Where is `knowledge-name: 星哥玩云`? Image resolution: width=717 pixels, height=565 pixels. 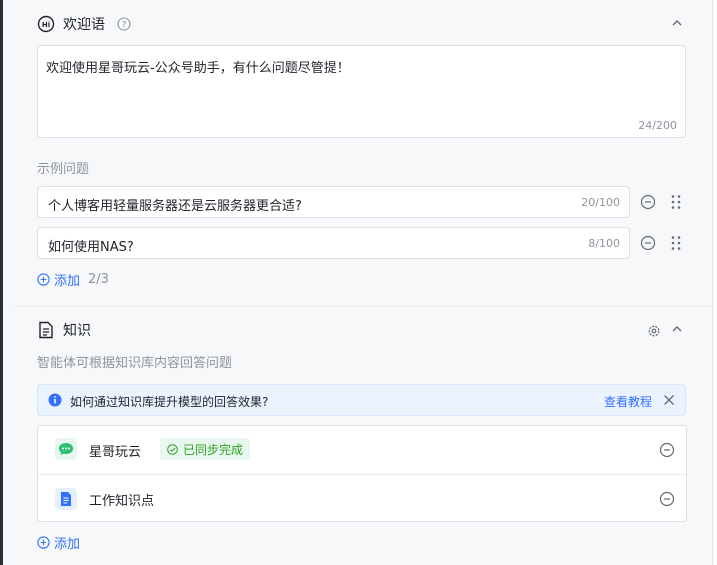
knowledge-name: 星哥玩云 is located at coordinates (115, 452).